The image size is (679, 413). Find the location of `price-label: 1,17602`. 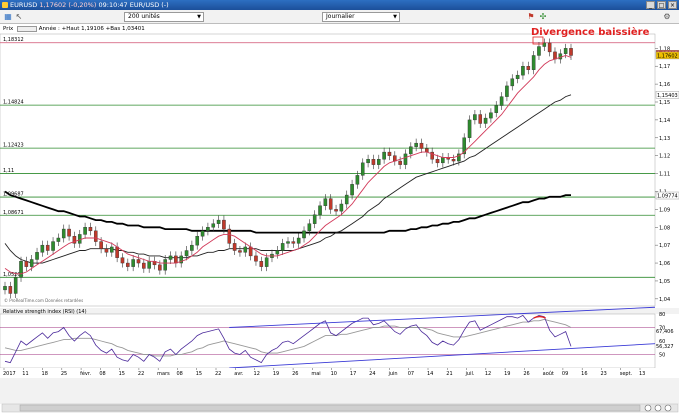

price-label: 1,17602 is located at coordinates (667, 56).